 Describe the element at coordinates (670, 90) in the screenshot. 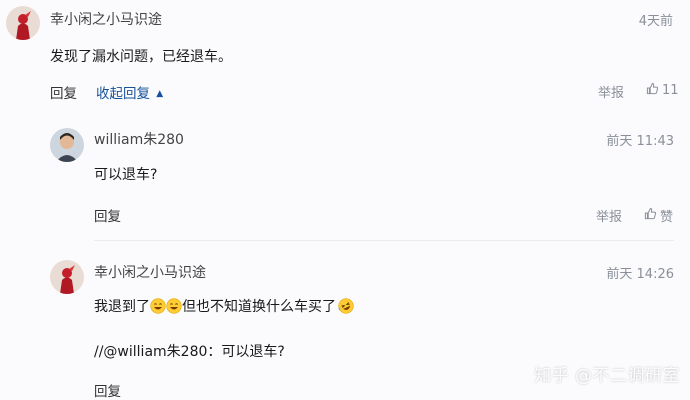

I see `like-count: 11` at that location.